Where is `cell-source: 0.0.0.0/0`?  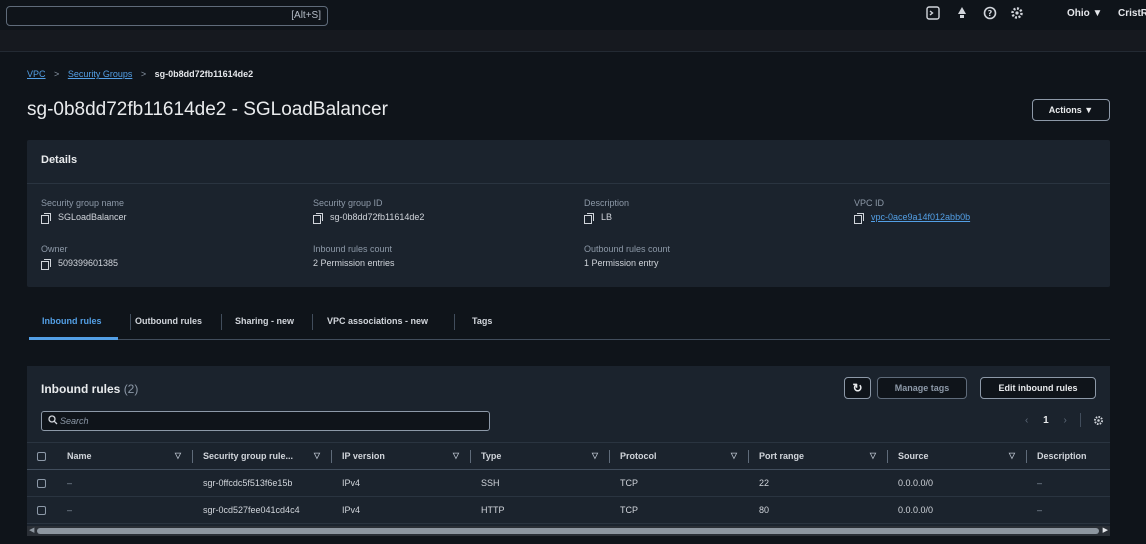 cell-source: 0.0.0.0/0 is located at coordinates (957, 510).